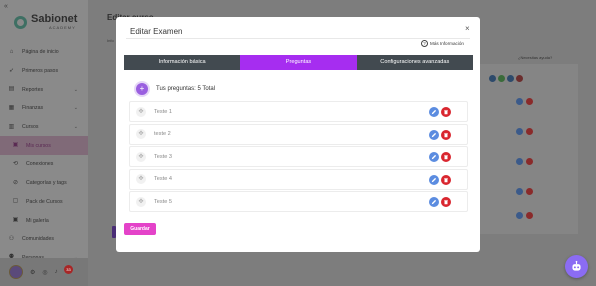 Image resolution: width=596 pixels, height=286 pixels. I want to click on background-icons, so click(506, 78).